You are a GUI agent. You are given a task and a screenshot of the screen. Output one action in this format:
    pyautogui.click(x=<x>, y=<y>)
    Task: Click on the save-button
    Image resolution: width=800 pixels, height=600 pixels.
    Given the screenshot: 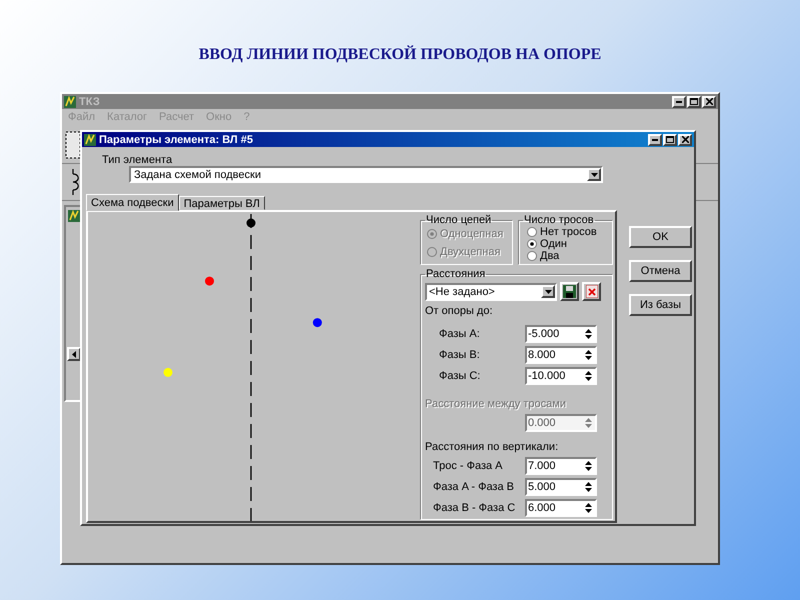 What is the action you would take?
    pyautogui.click(x=569, y=291)
    